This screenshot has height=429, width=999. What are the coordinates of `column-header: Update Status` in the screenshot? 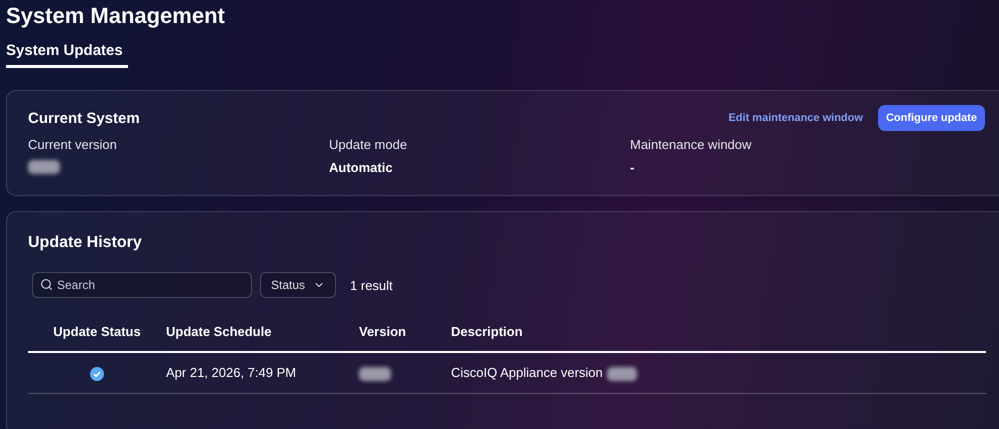 It's located at (97, 338).